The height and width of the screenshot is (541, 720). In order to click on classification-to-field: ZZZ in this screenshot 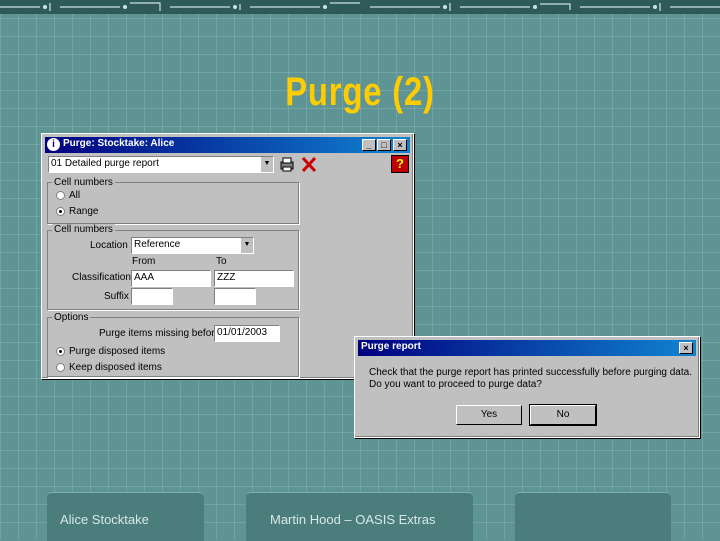, I will do `click(254, 278)`.